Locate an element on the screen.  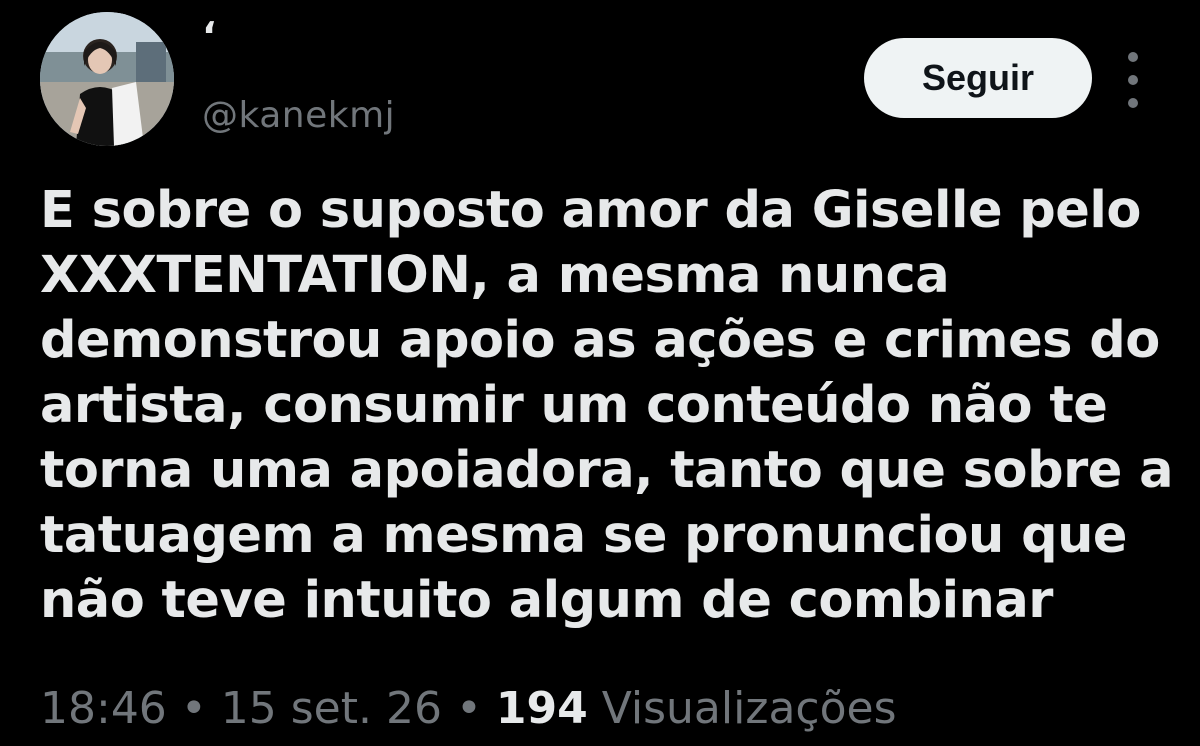
tweet-text-line: E sobre o suposto amor da Giselle pelo is located at coordinates (590, 210).